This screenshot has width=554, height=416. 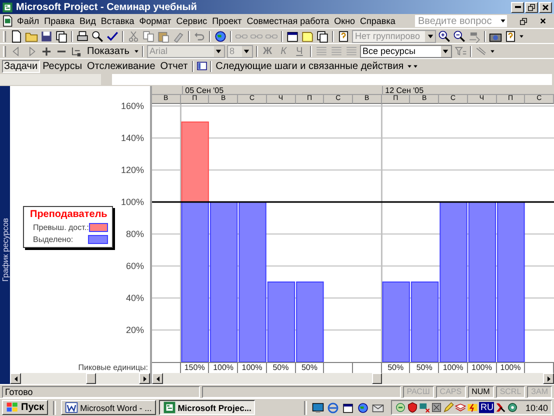 I want to click on paste-icon, so click(x=163, y=36).